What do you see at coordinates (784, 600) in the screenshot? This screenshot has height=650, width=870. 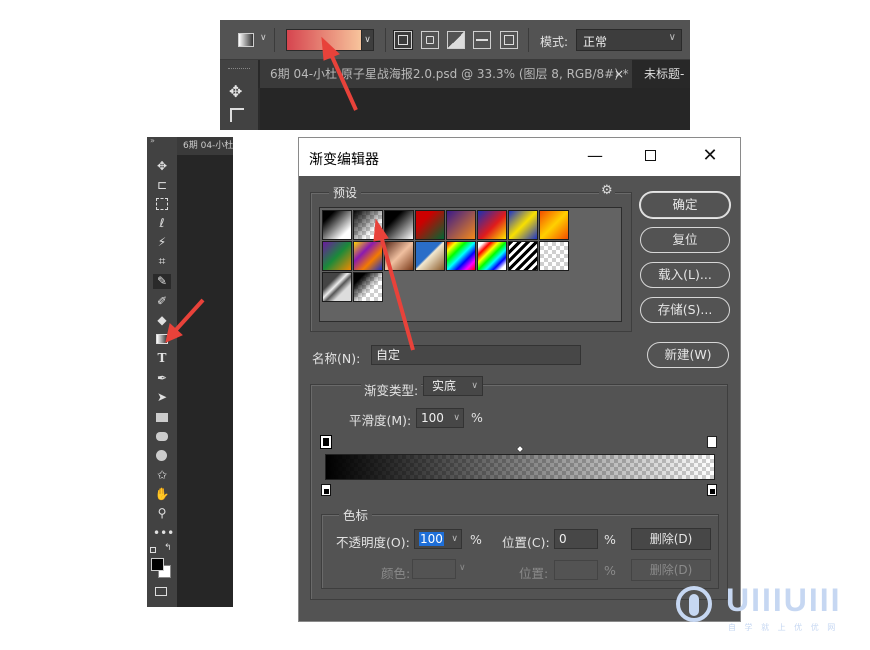 I see `watermark-brand: UIIIUIII` at bounding box center [784, 600].